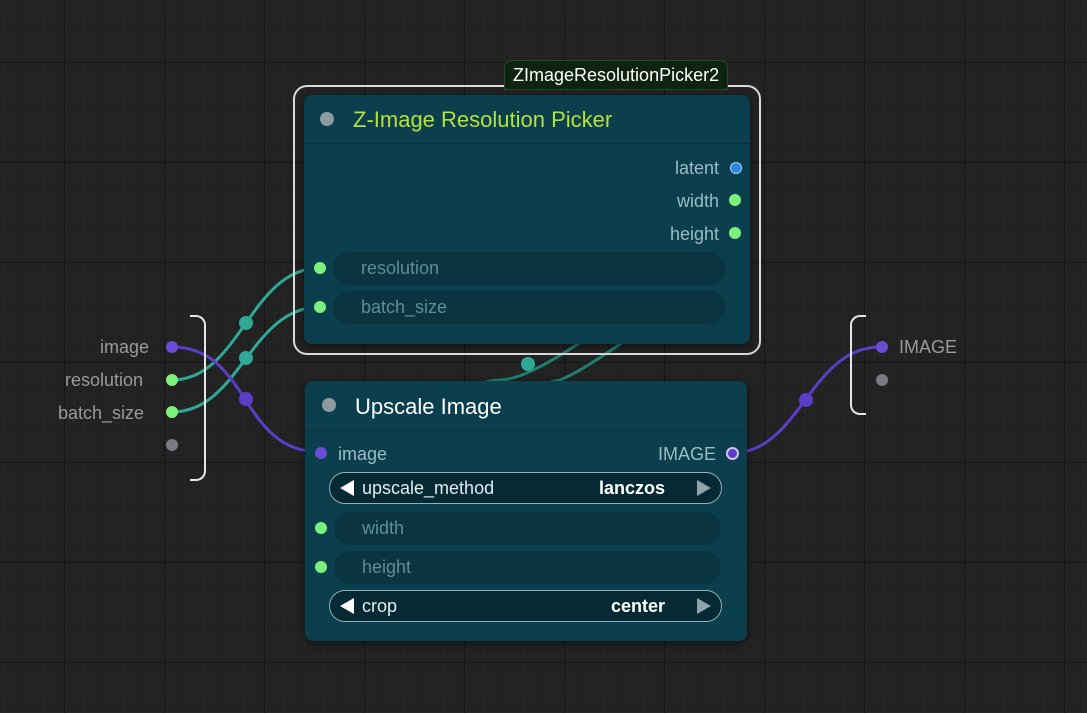  I want to click on combo-name: upscale_method, so click(428, 488).